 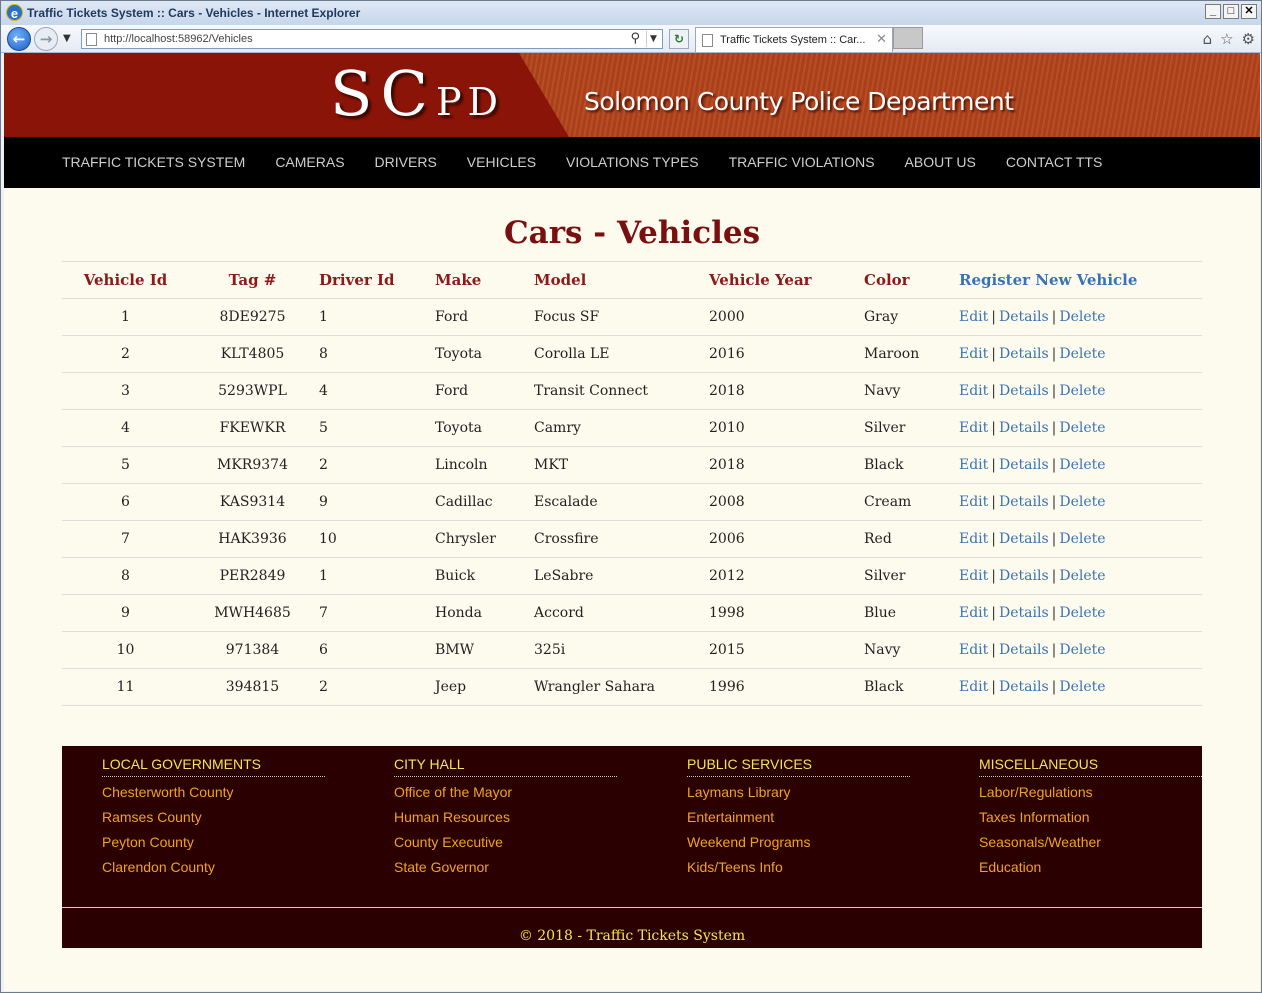 What do you see at coordinates (309, 162) in the screenshot?
I see `menu-item-cameras: CAMERAS` at bounding box center [309, 162].